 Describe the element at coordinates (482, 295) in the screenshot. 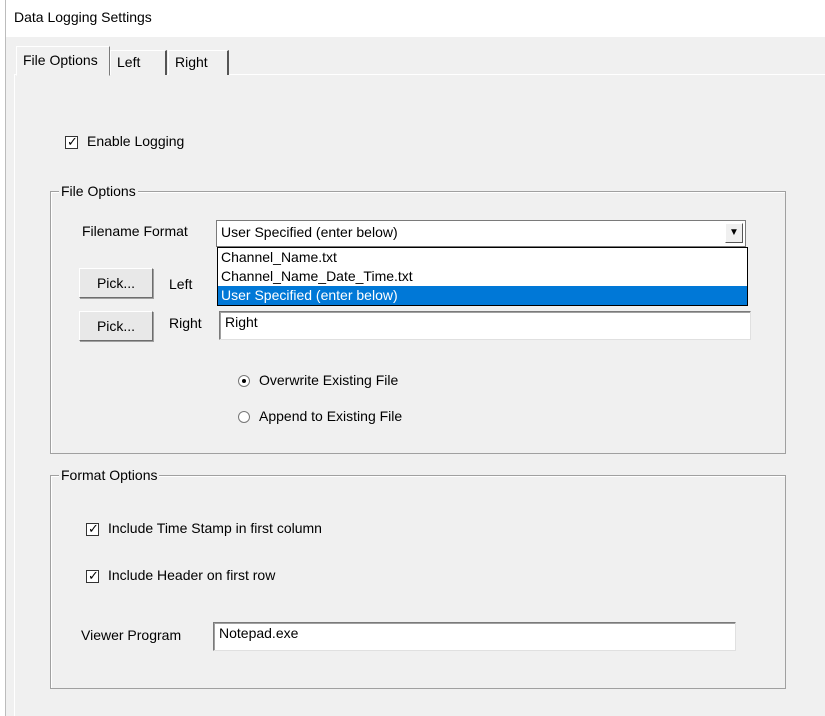

I see `dropdown-option-user-specified: User Specified (enter below)` at that location.